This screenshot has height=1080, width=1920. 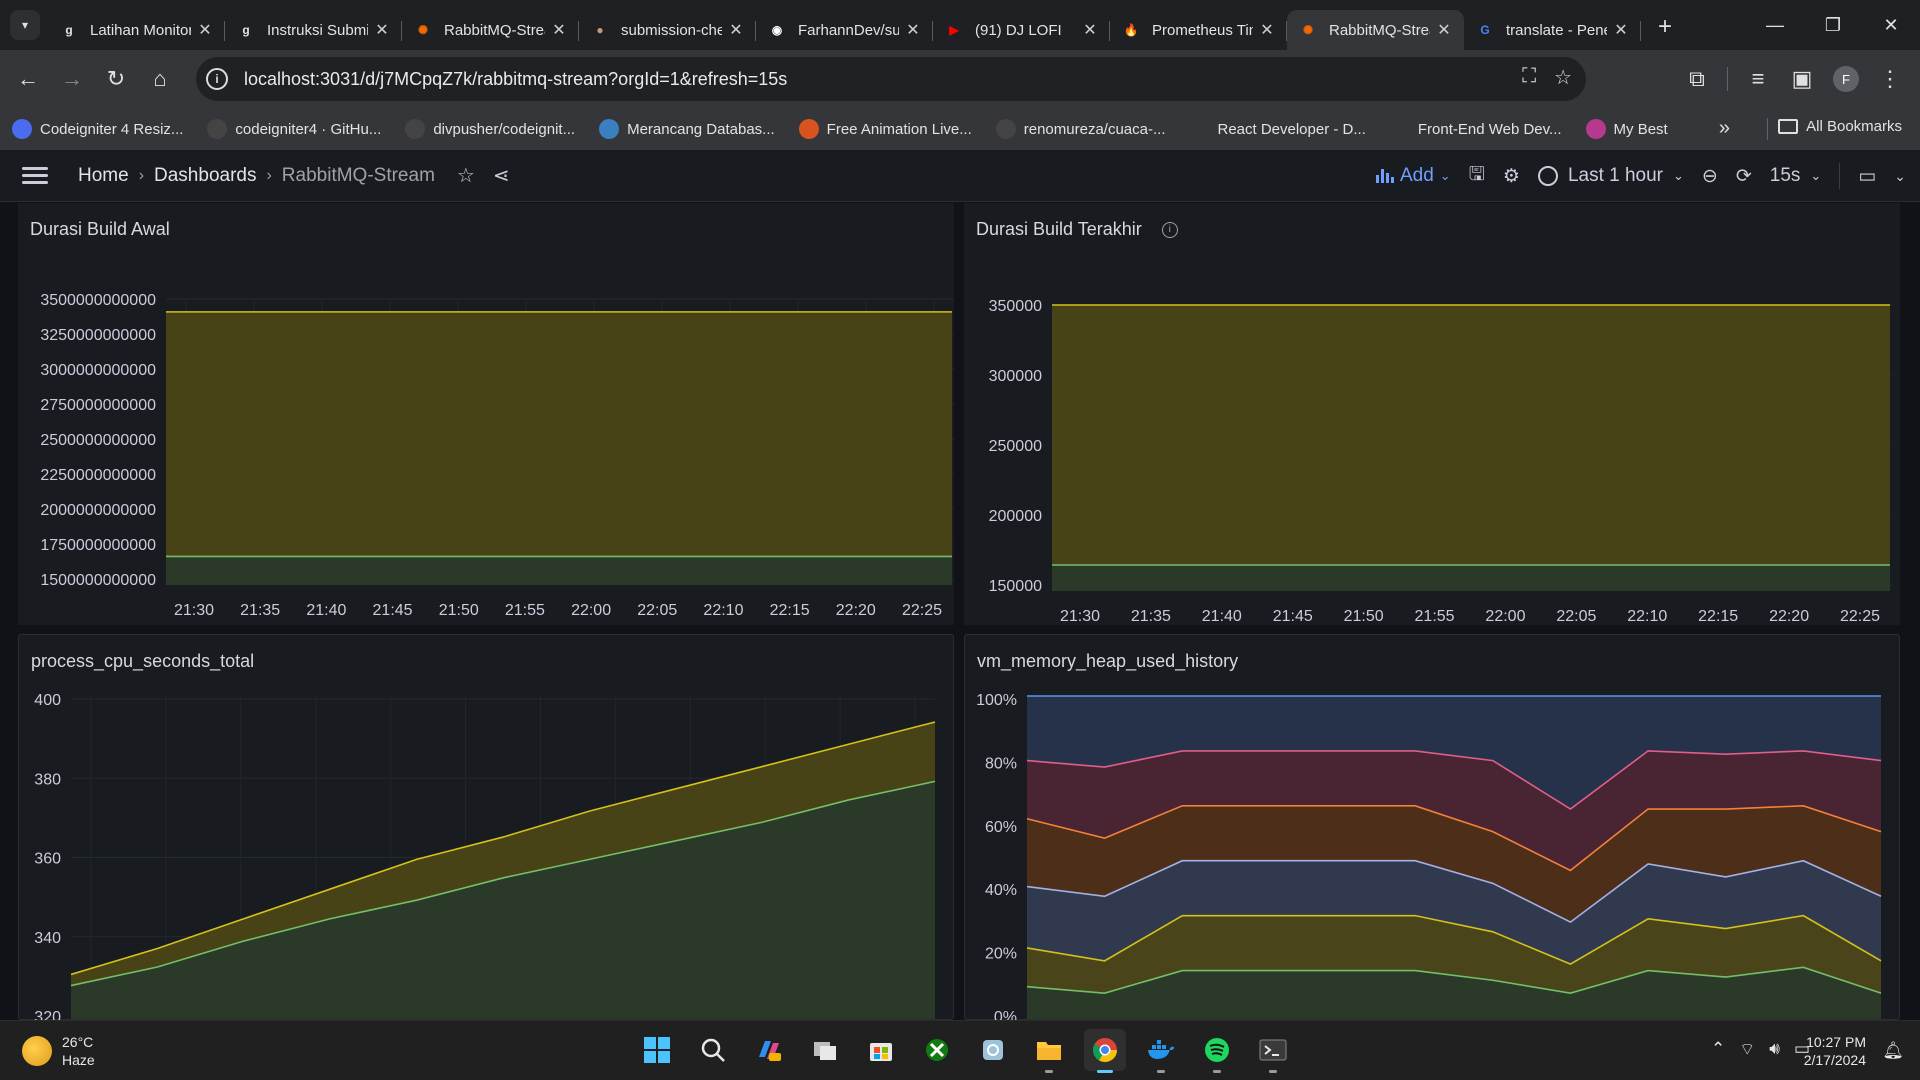 What do you see at coordinates (25, 25) in the screenshot?
I see `tab-search-button: ▾` at bounding box center [25, 25].